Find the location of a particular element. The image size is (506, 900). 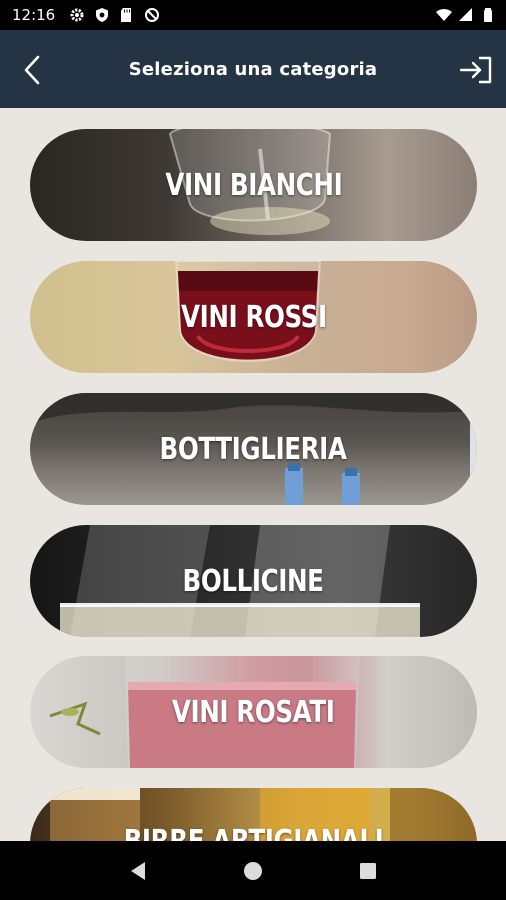

back-triangle-icon is located at coordinates (137, 870).